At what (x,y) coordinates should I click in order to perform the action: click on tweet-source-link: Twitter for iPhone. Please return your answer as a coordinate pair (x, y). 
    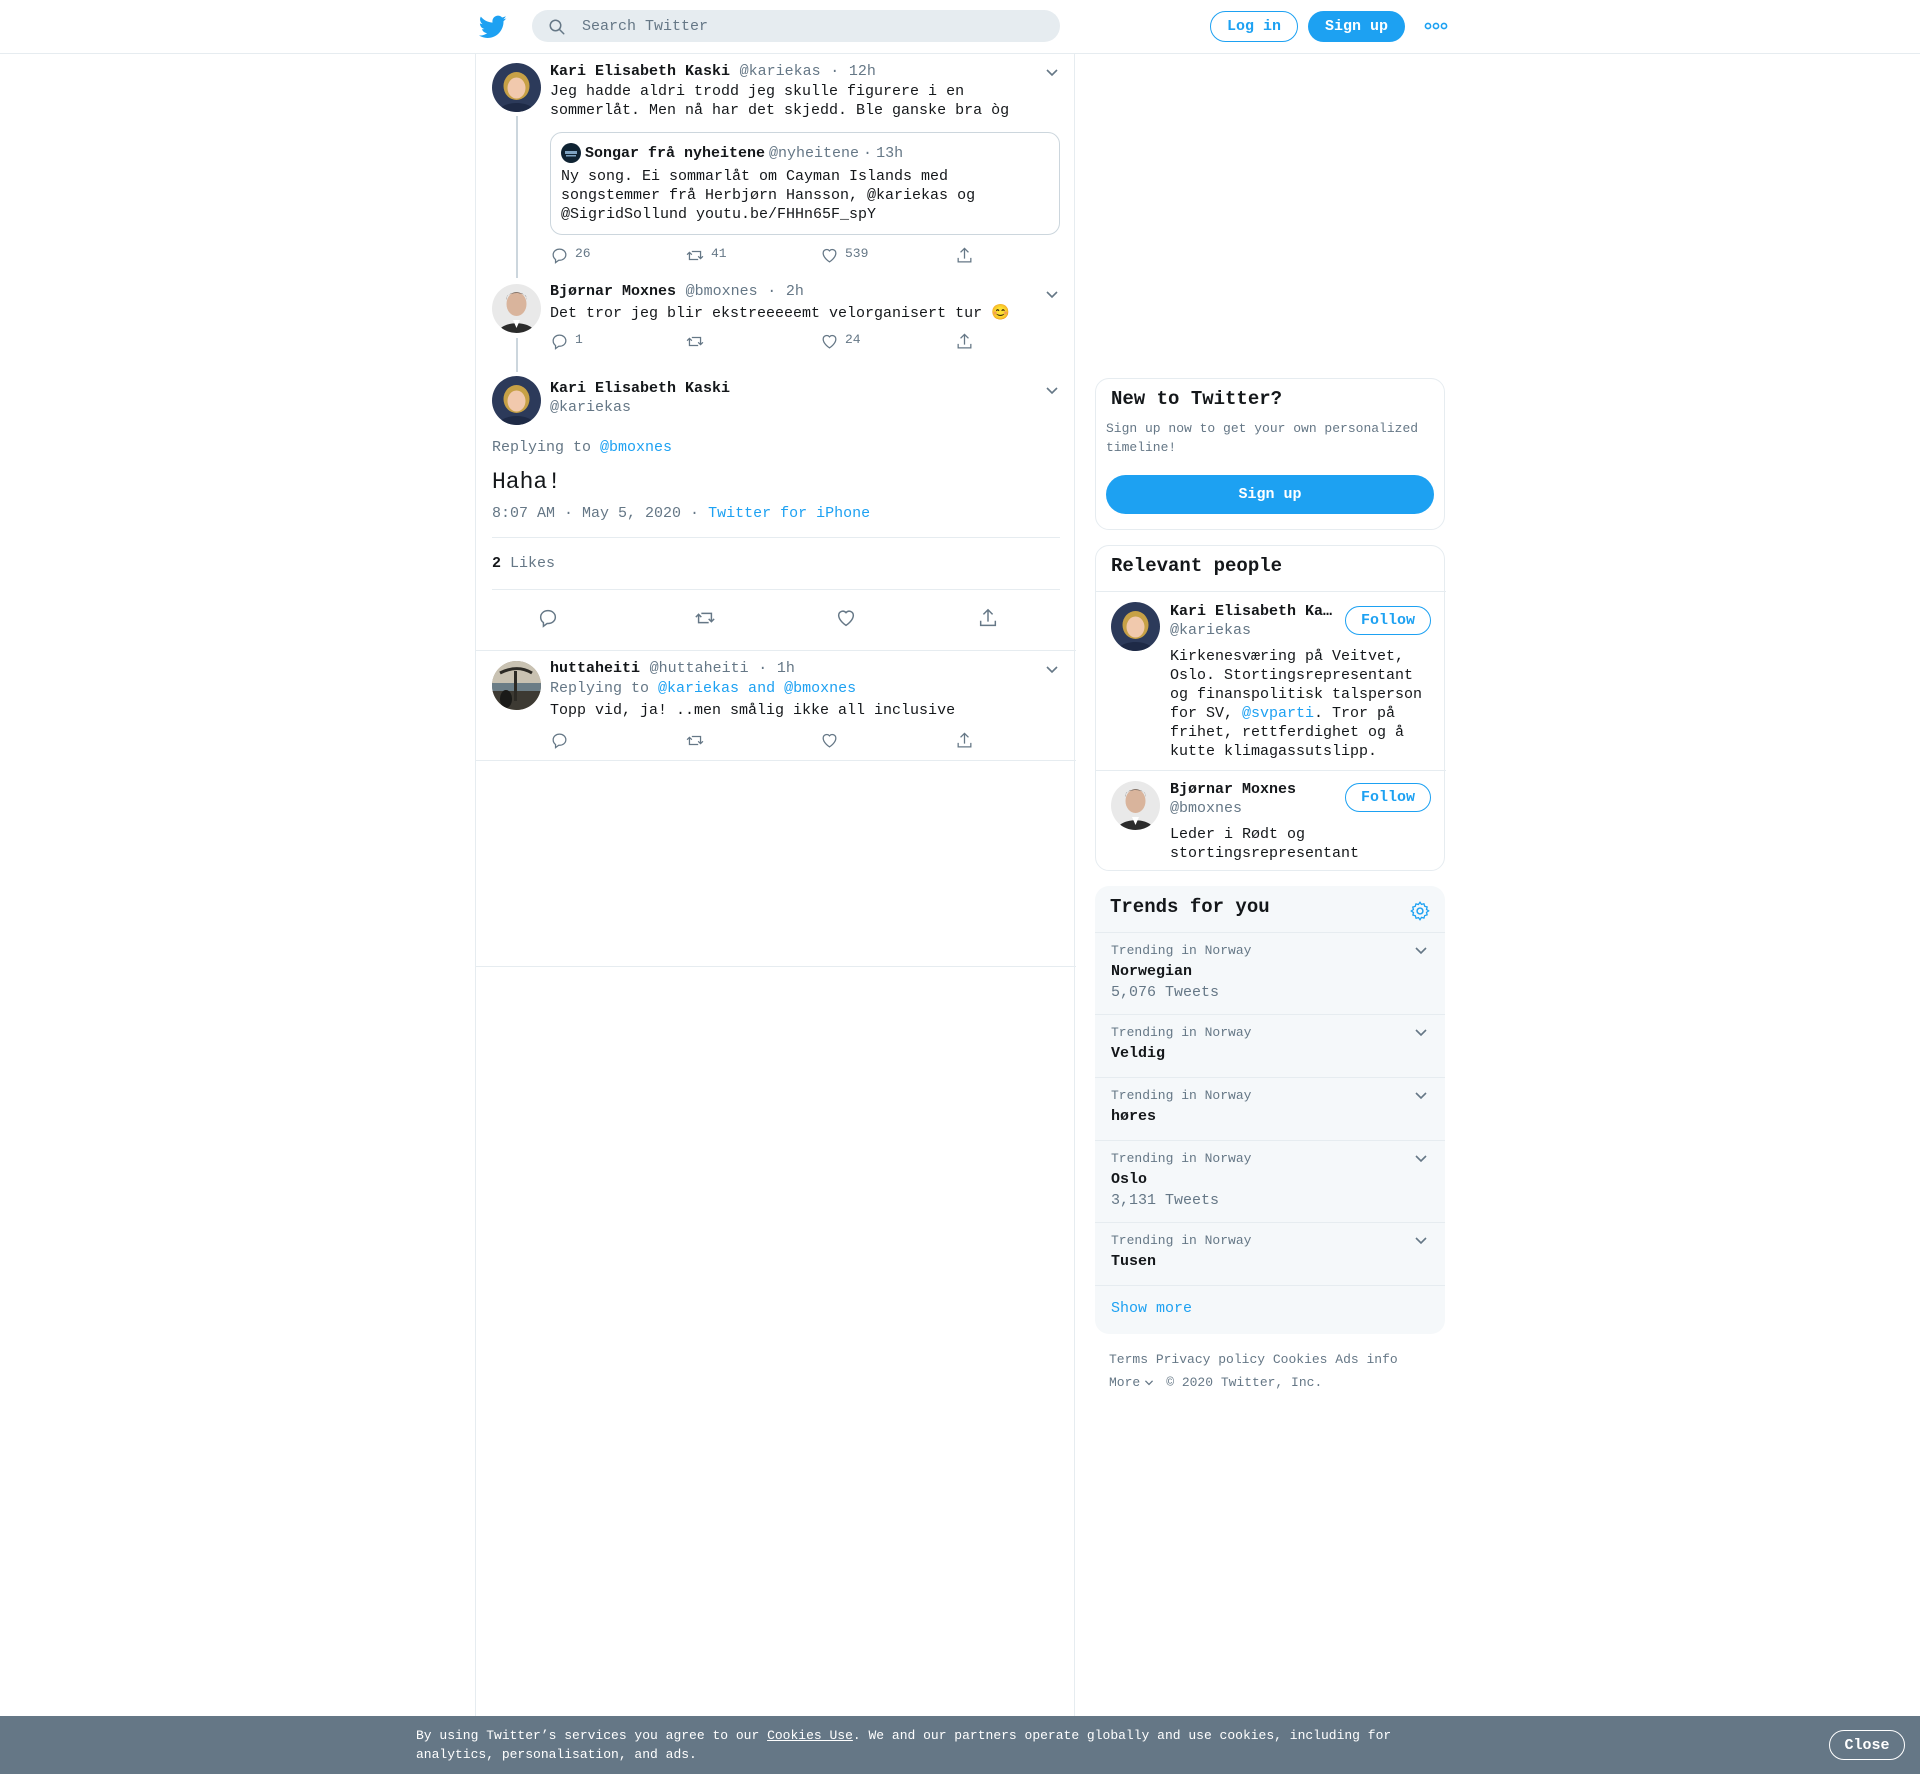
    Looking at the image, I should click on (789, 513).